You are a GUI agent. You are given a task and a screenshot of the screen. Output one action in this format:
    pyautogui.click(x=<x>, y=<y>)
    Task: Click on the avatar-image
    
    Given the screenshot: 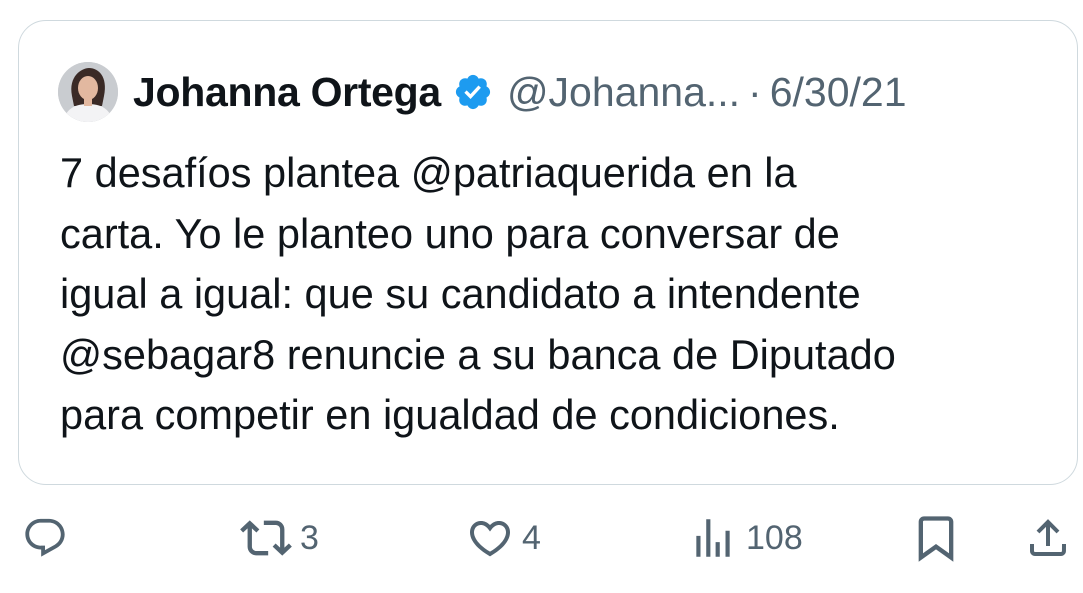 What is the action you would take?
    pyautogui.click(x=88, y=92)
    